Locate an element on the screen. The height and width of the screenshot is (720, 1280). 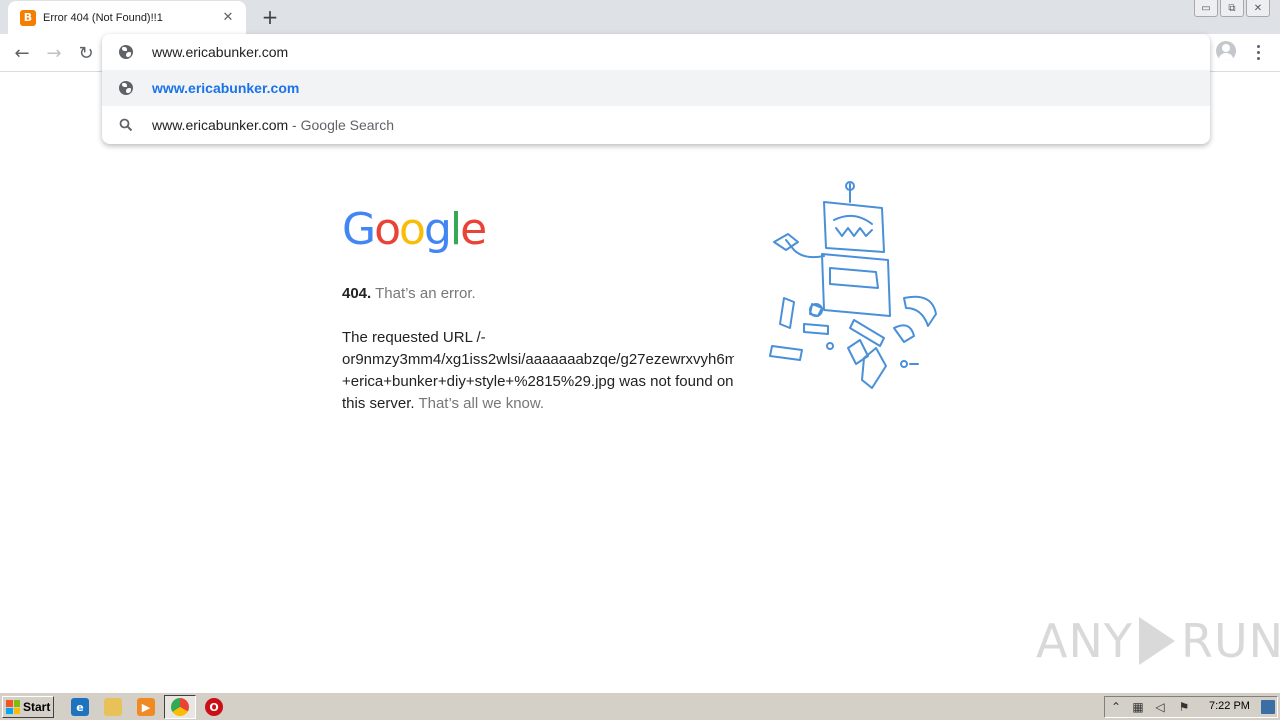
address-bar: www.ericabunker.com is located at coordinates (656, 52).